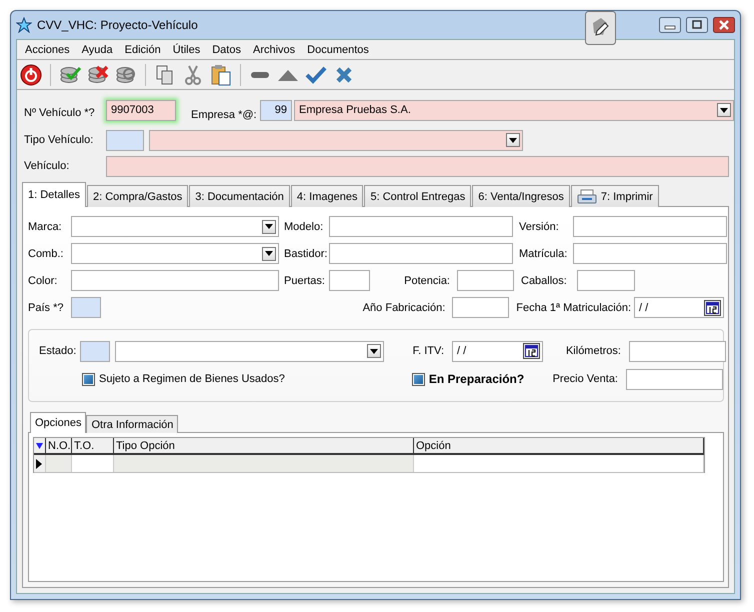 The image size is (754, 612). What do you see at coordinates (306, 254) in the screenshot?
I see `field-label: Bastidor:` at bounding box center [306, 254].